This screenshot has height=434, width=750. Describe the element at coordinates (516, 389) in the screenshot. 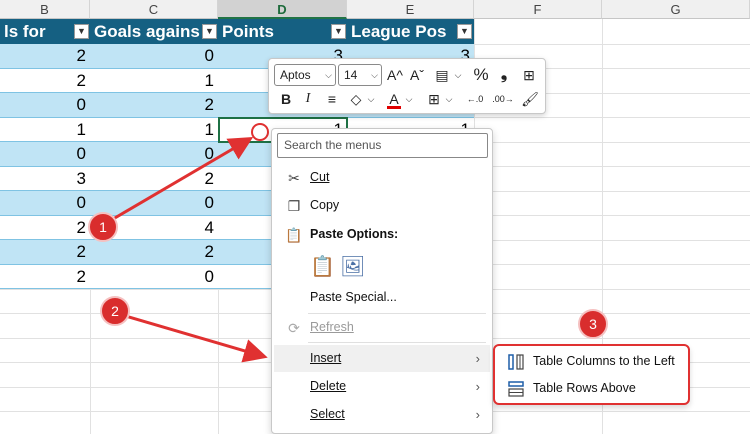

I see `insert-row-icon` at that location.